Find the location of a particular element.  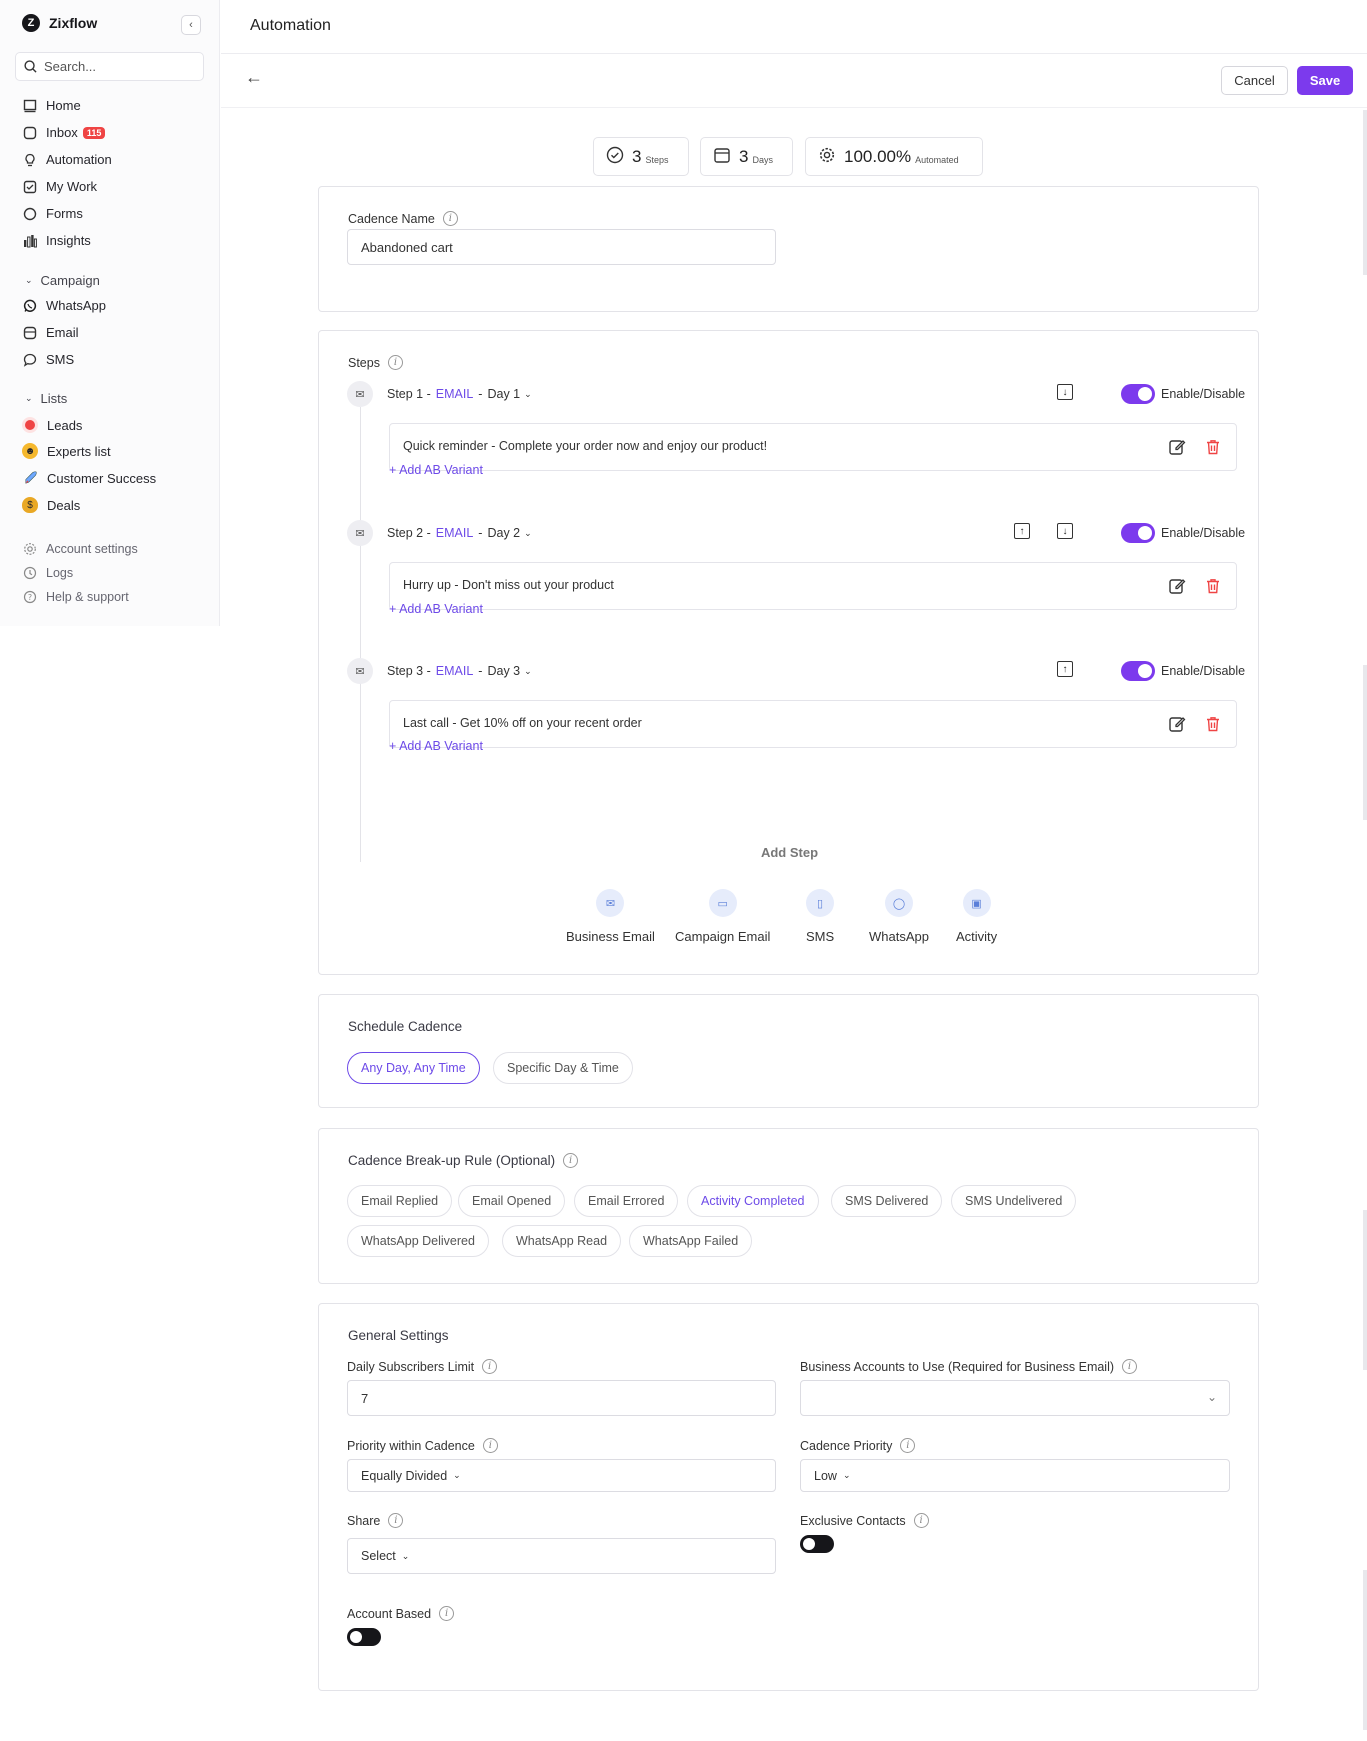

brand: Z Zixflow is located at coordinates (59, 23).